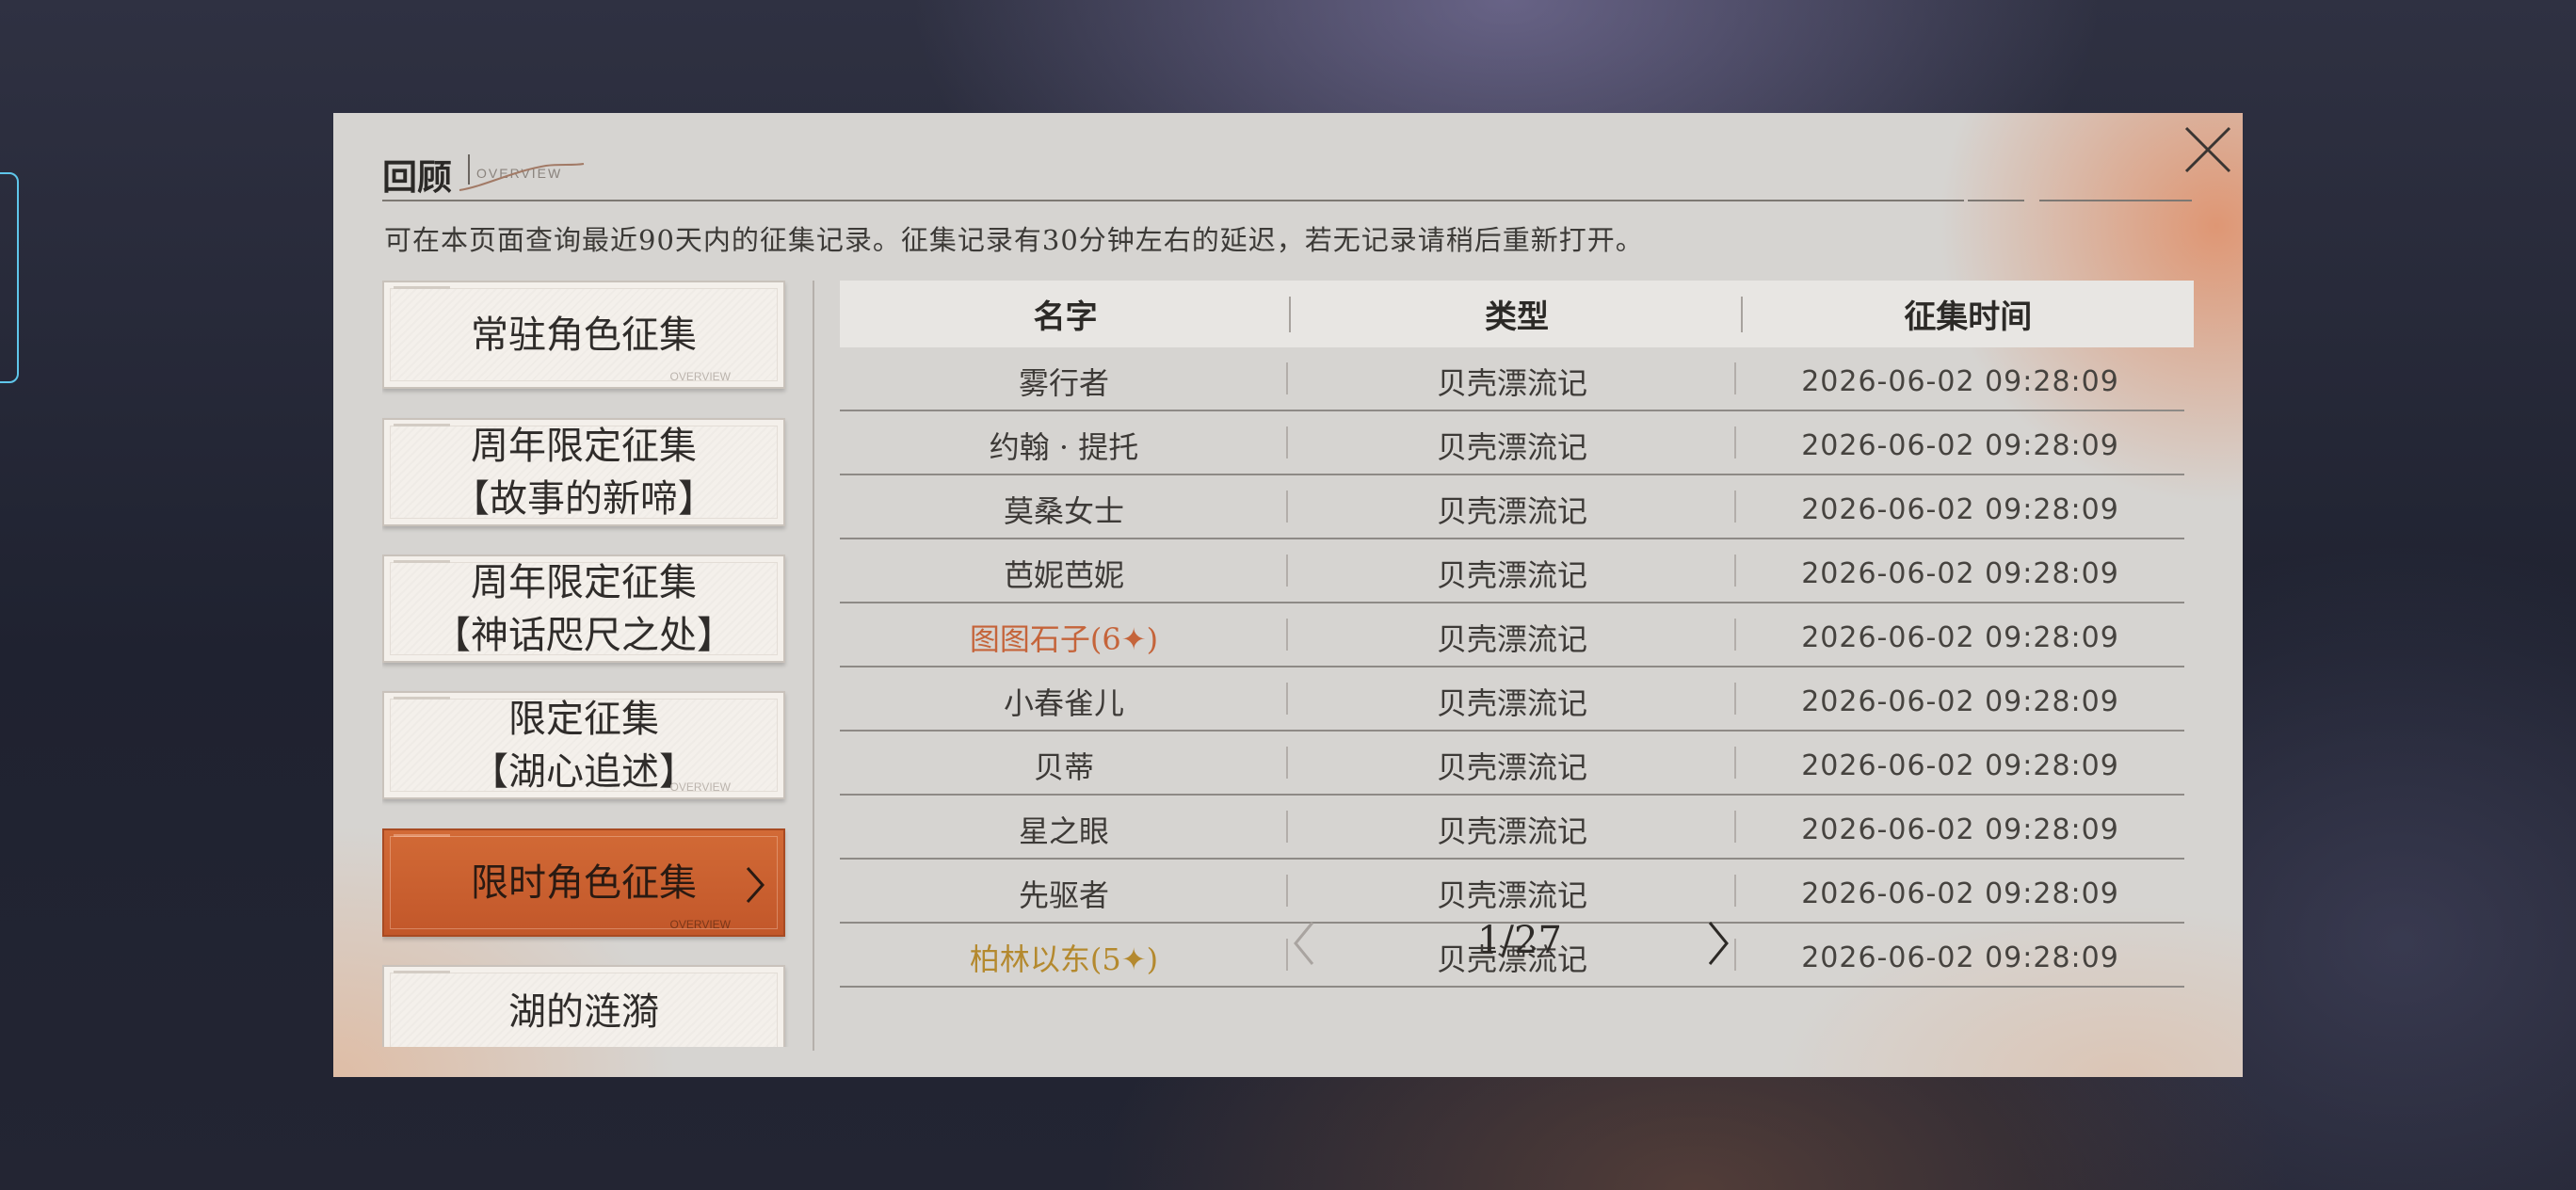  Describe the element at coordinates (1968, 317) in the screenshot. I see `header-label: 征集时间` at that location.